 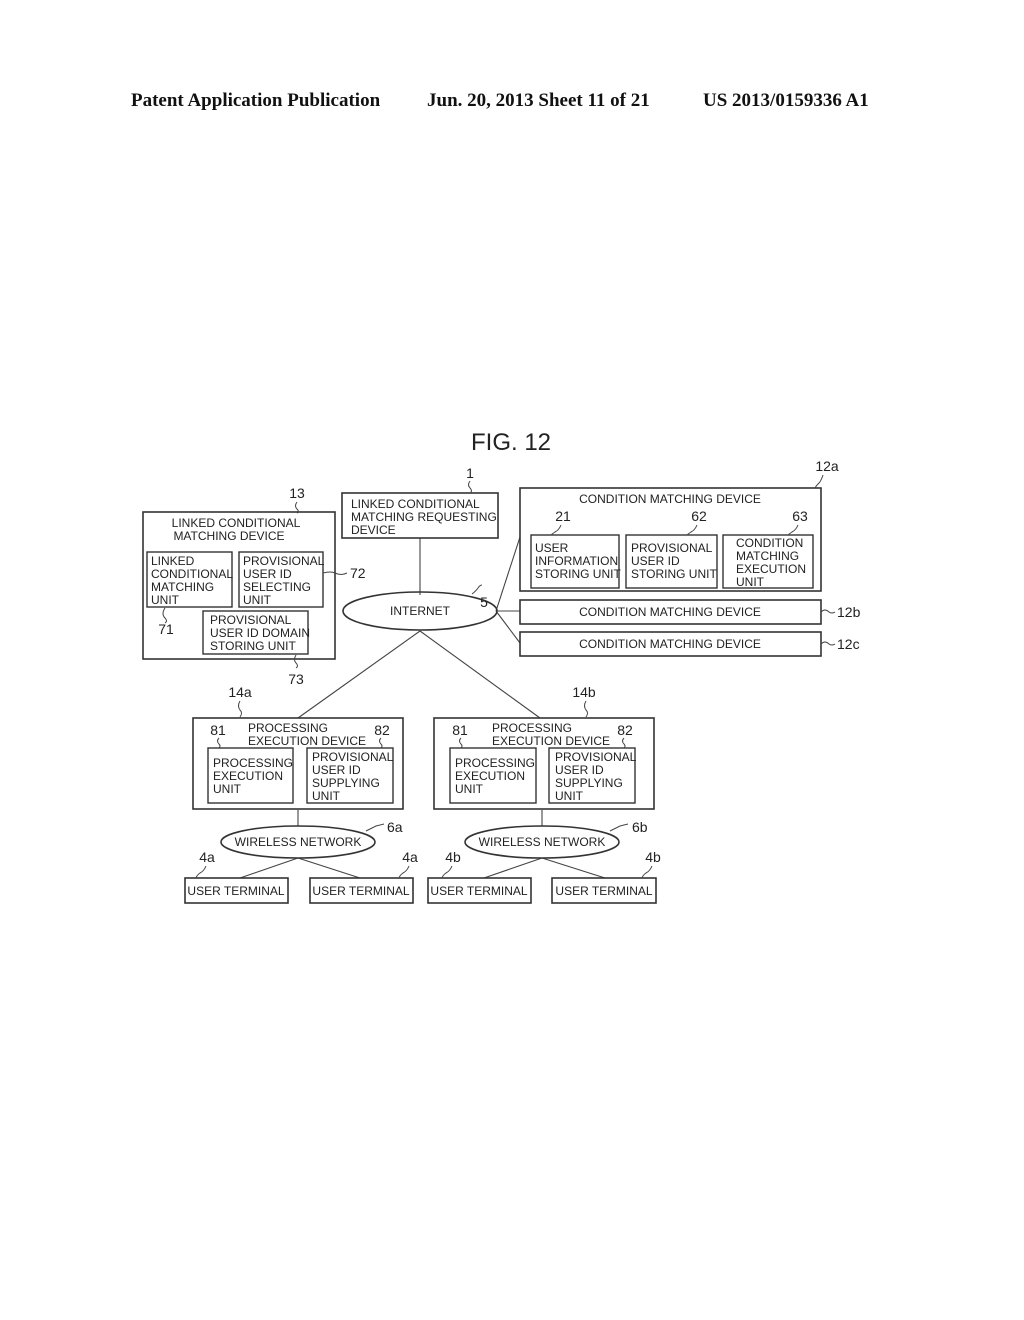 What do you see at coordinates (166, 629) in the screenshot?
I see `ref-71: 71` at bounding box center [166, 629].